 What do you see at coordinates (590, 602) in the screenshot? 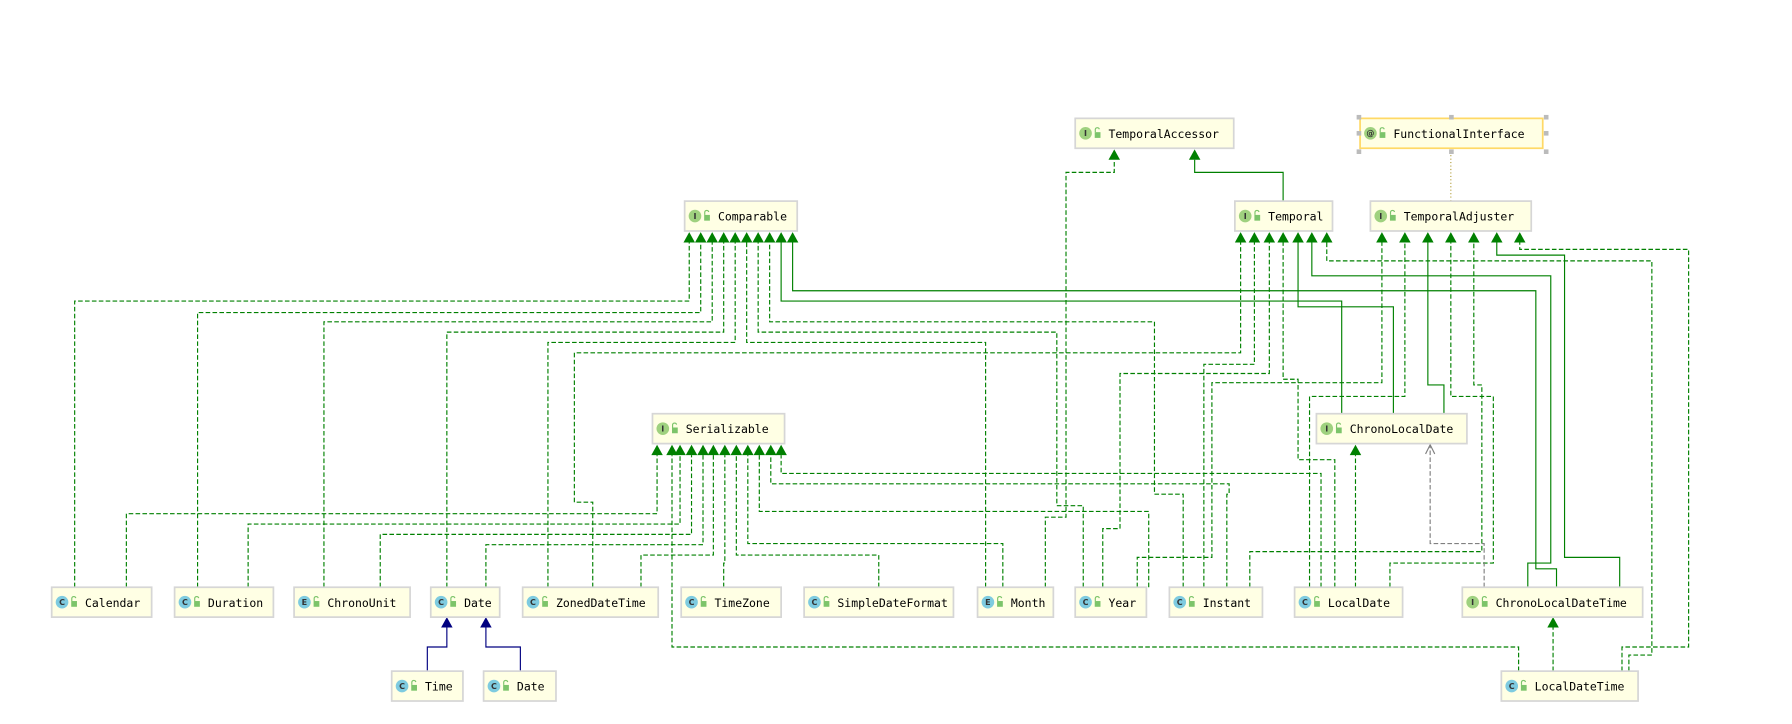
I see `class-node-zoned-date-time: C ZonedDateTime` at bounding box center [590, 602].